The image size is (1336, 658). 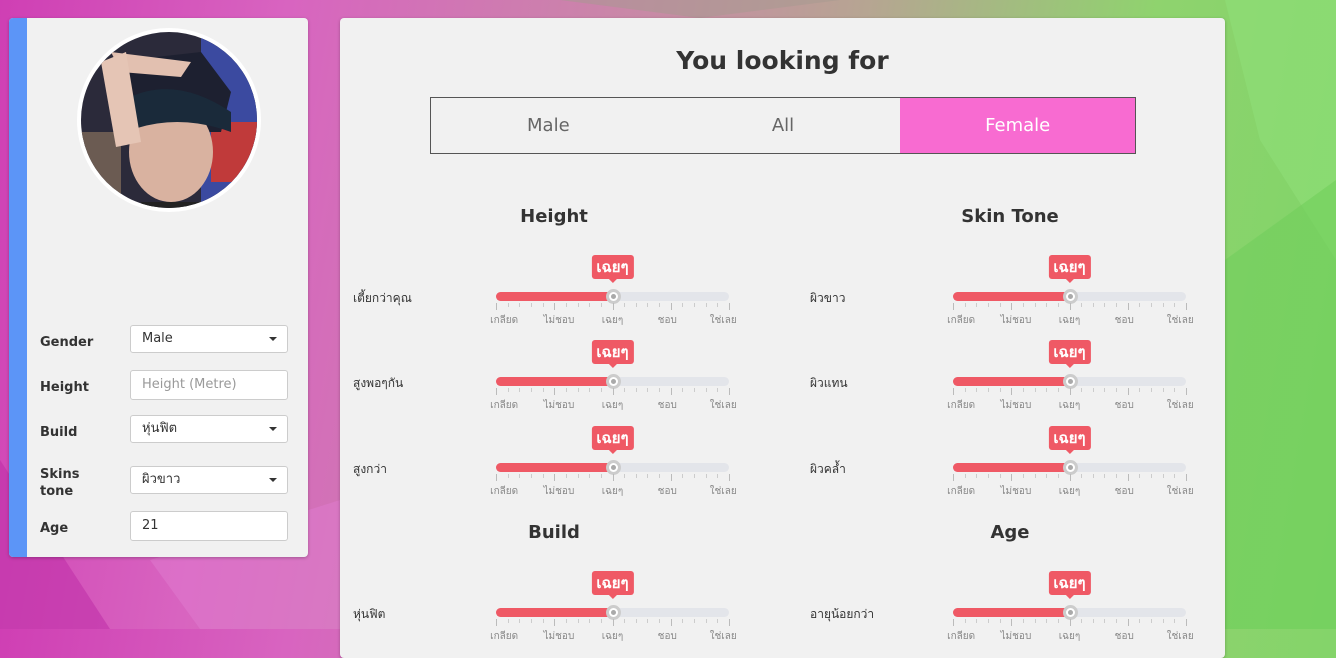 I want to click on avatar, so click(x=169, y=120).